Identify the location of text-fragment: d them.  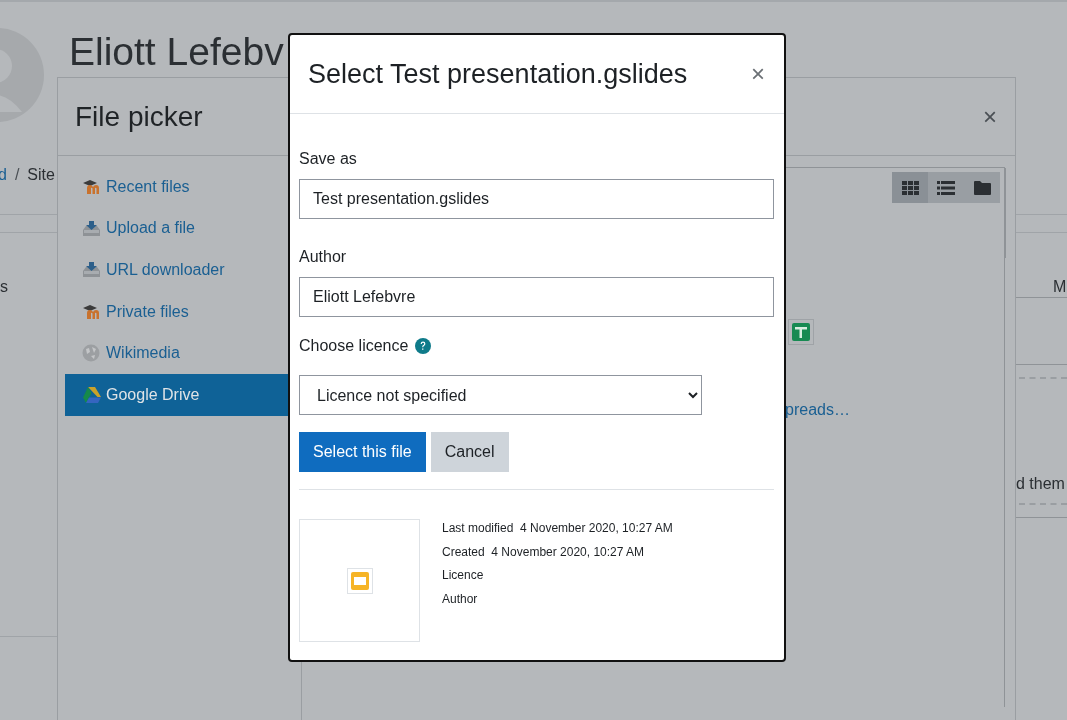
(1040, 484).